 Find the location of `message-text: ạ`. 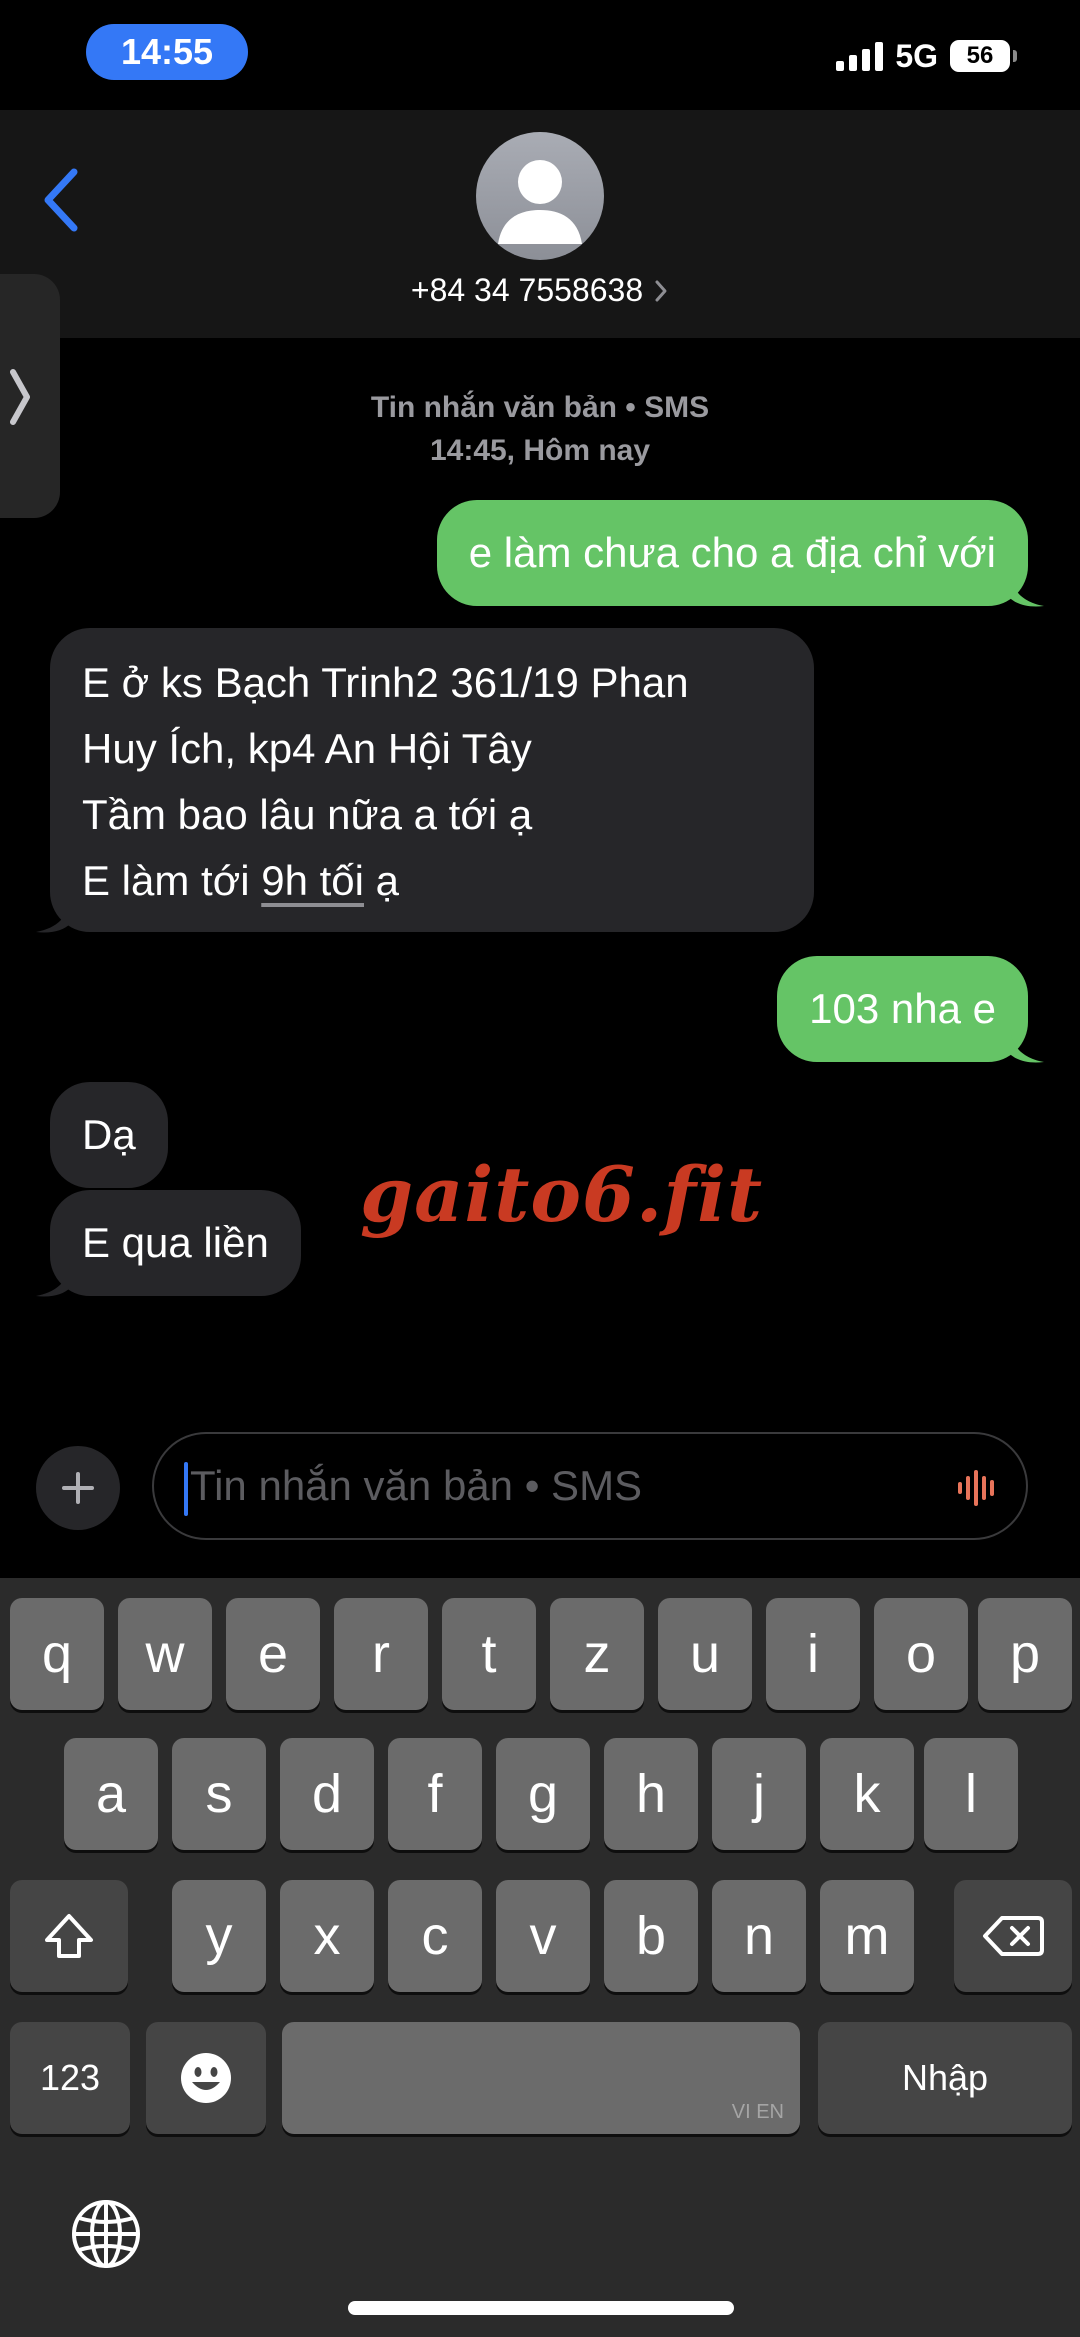

message-text: ạ is located at coordinates (382, 880).